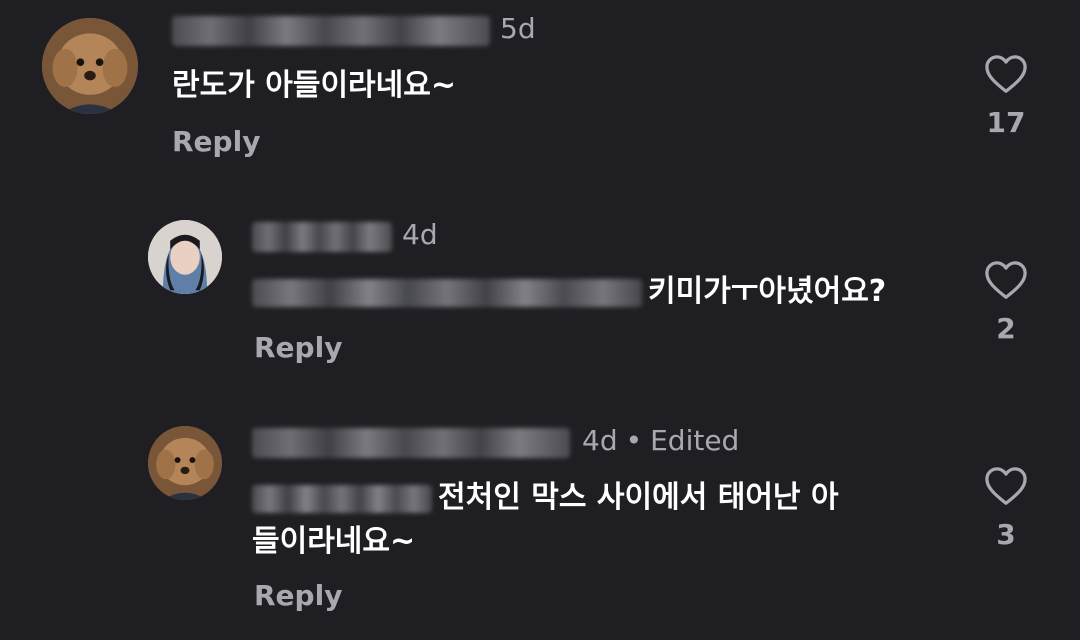 The width and height of the screenshot is (1080, 640). I want to click on comment-meta: 4d, so click(420, 235).